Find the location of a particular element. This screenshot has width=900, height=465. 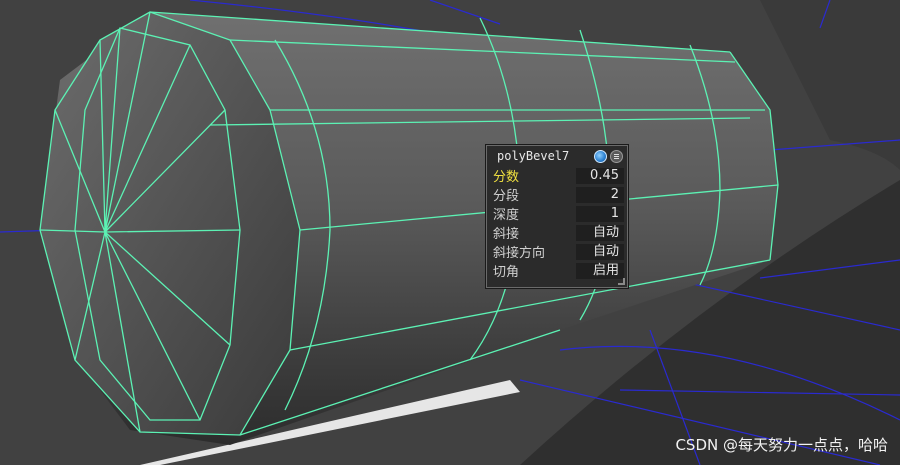

attr-row-miter-along: 斜接方向 自动 is located at coordinates (557, 251).